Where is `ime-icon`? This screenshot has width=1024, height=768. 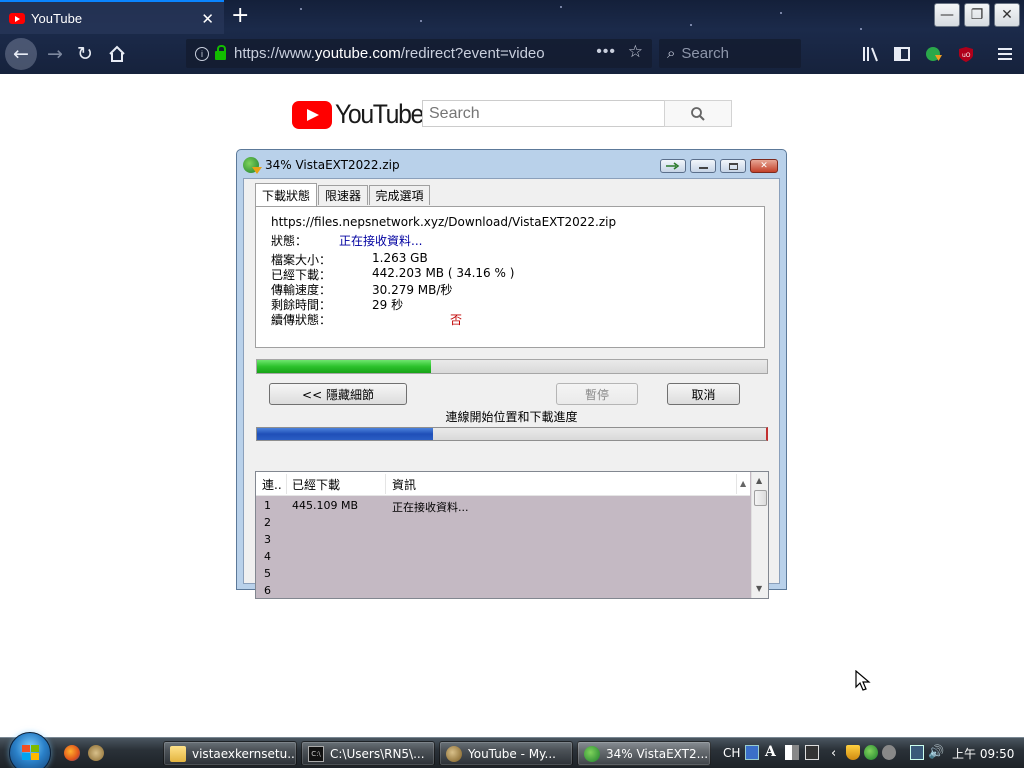
ime-icon is located at coordinates (752, 752).